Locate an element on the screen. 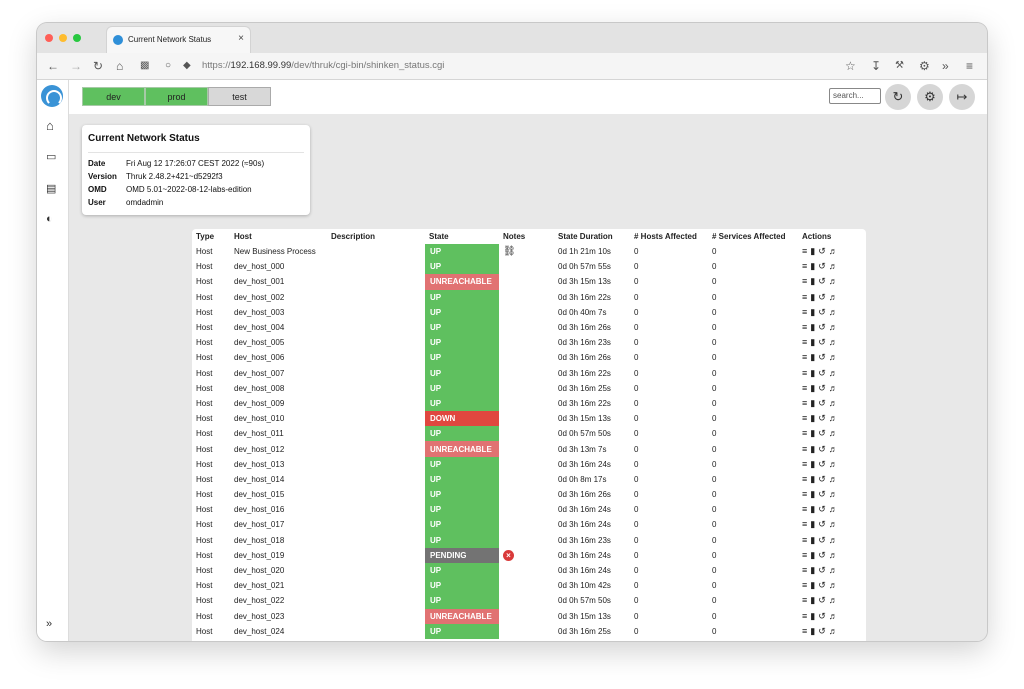  lock-icon: ◆ is located at coordinates (187, 66).